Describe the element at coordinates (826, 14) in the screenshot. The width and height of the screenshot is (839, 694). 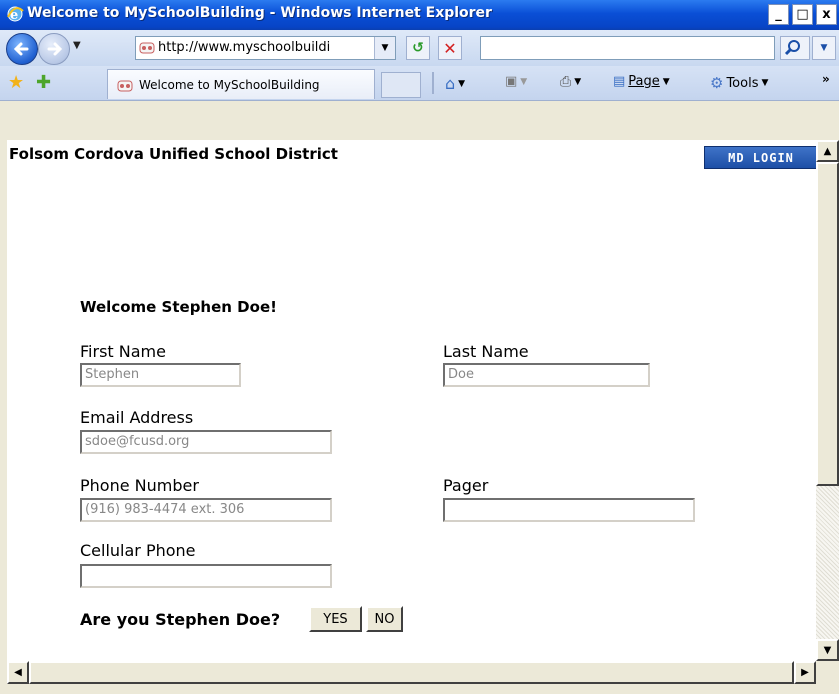
I see `close-button: x` at that location.